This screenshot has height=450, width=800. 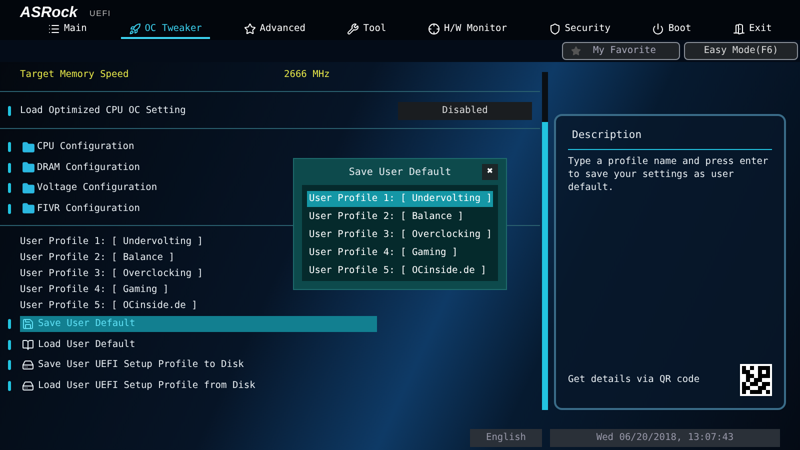 I want to click on nav-tab: Boot, so click(x=672, y=30).